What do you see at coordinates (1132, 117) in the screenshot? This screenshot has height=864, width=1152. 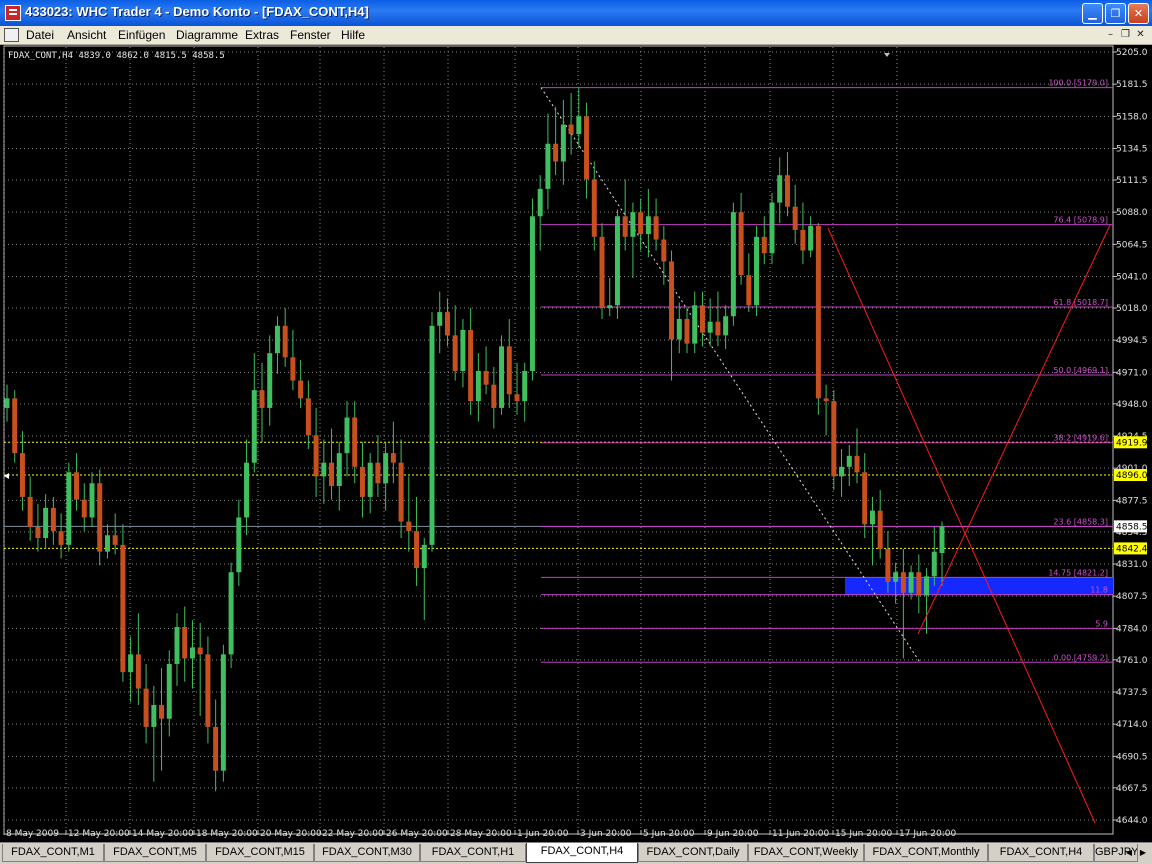 I see `y-axis-label: 5158.0` at bounding box center [1132, 117].